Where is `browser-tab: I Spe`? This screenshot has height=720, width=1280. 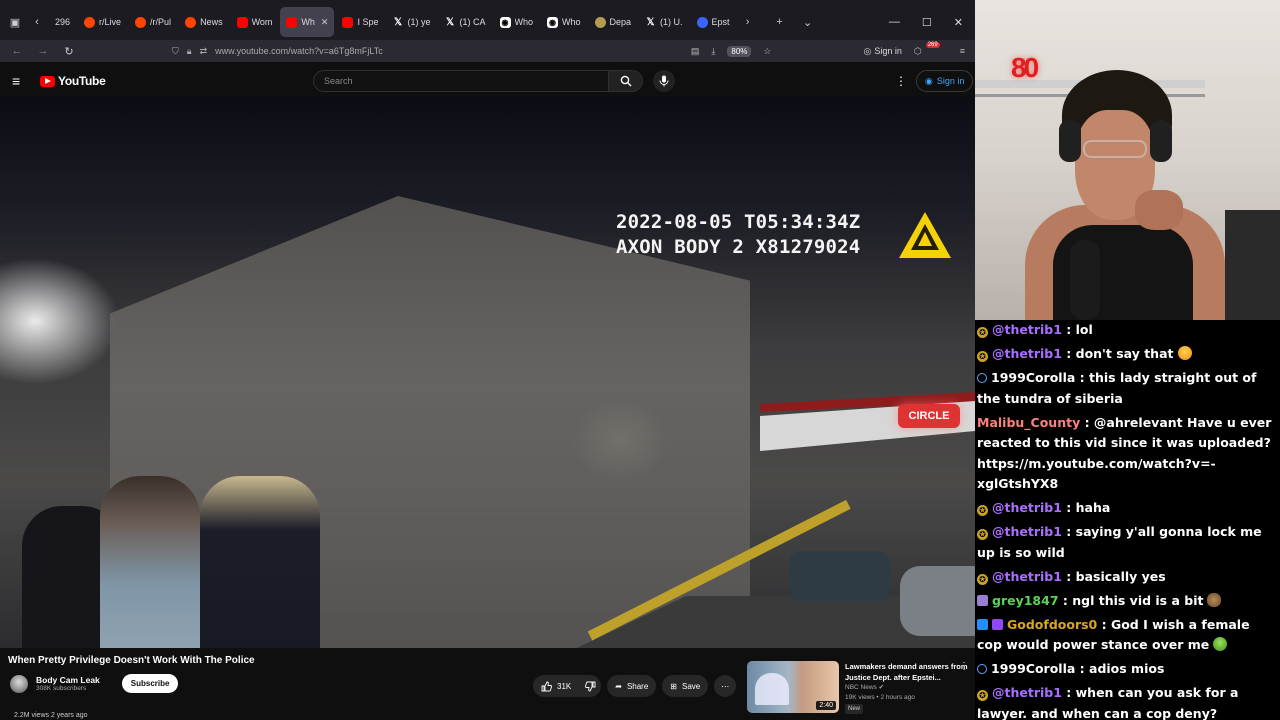 browser-tab: I Spe is located at coordinates (360, 22).